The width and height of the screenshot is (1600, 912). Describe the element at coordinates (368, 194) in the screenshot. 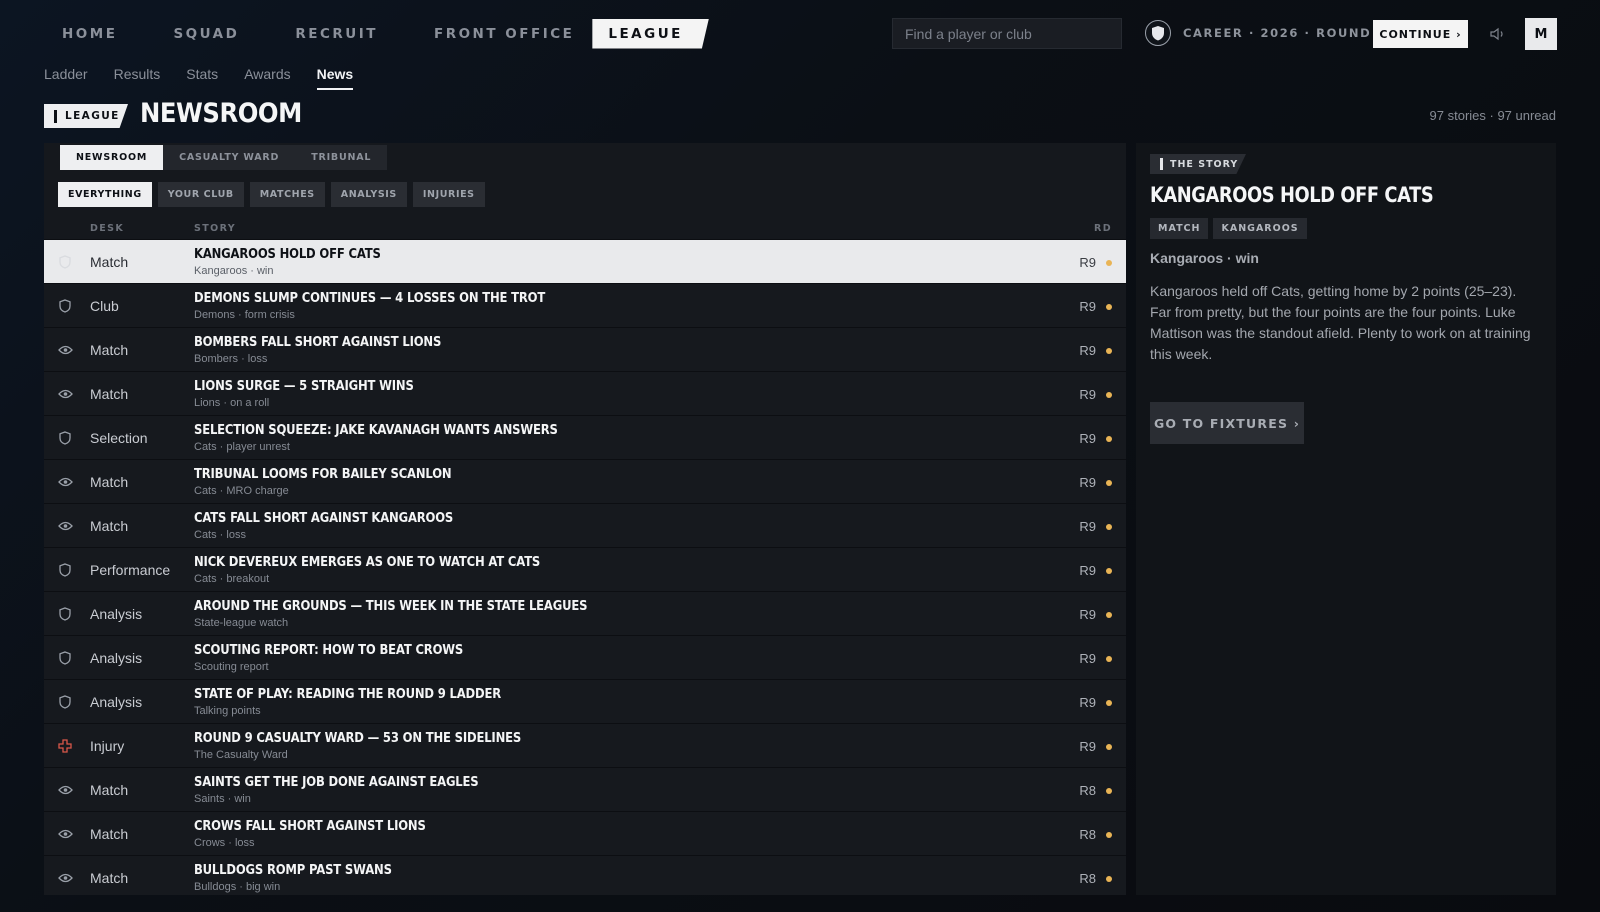

I see `filter-analysis: ANALYSIS` at that location.